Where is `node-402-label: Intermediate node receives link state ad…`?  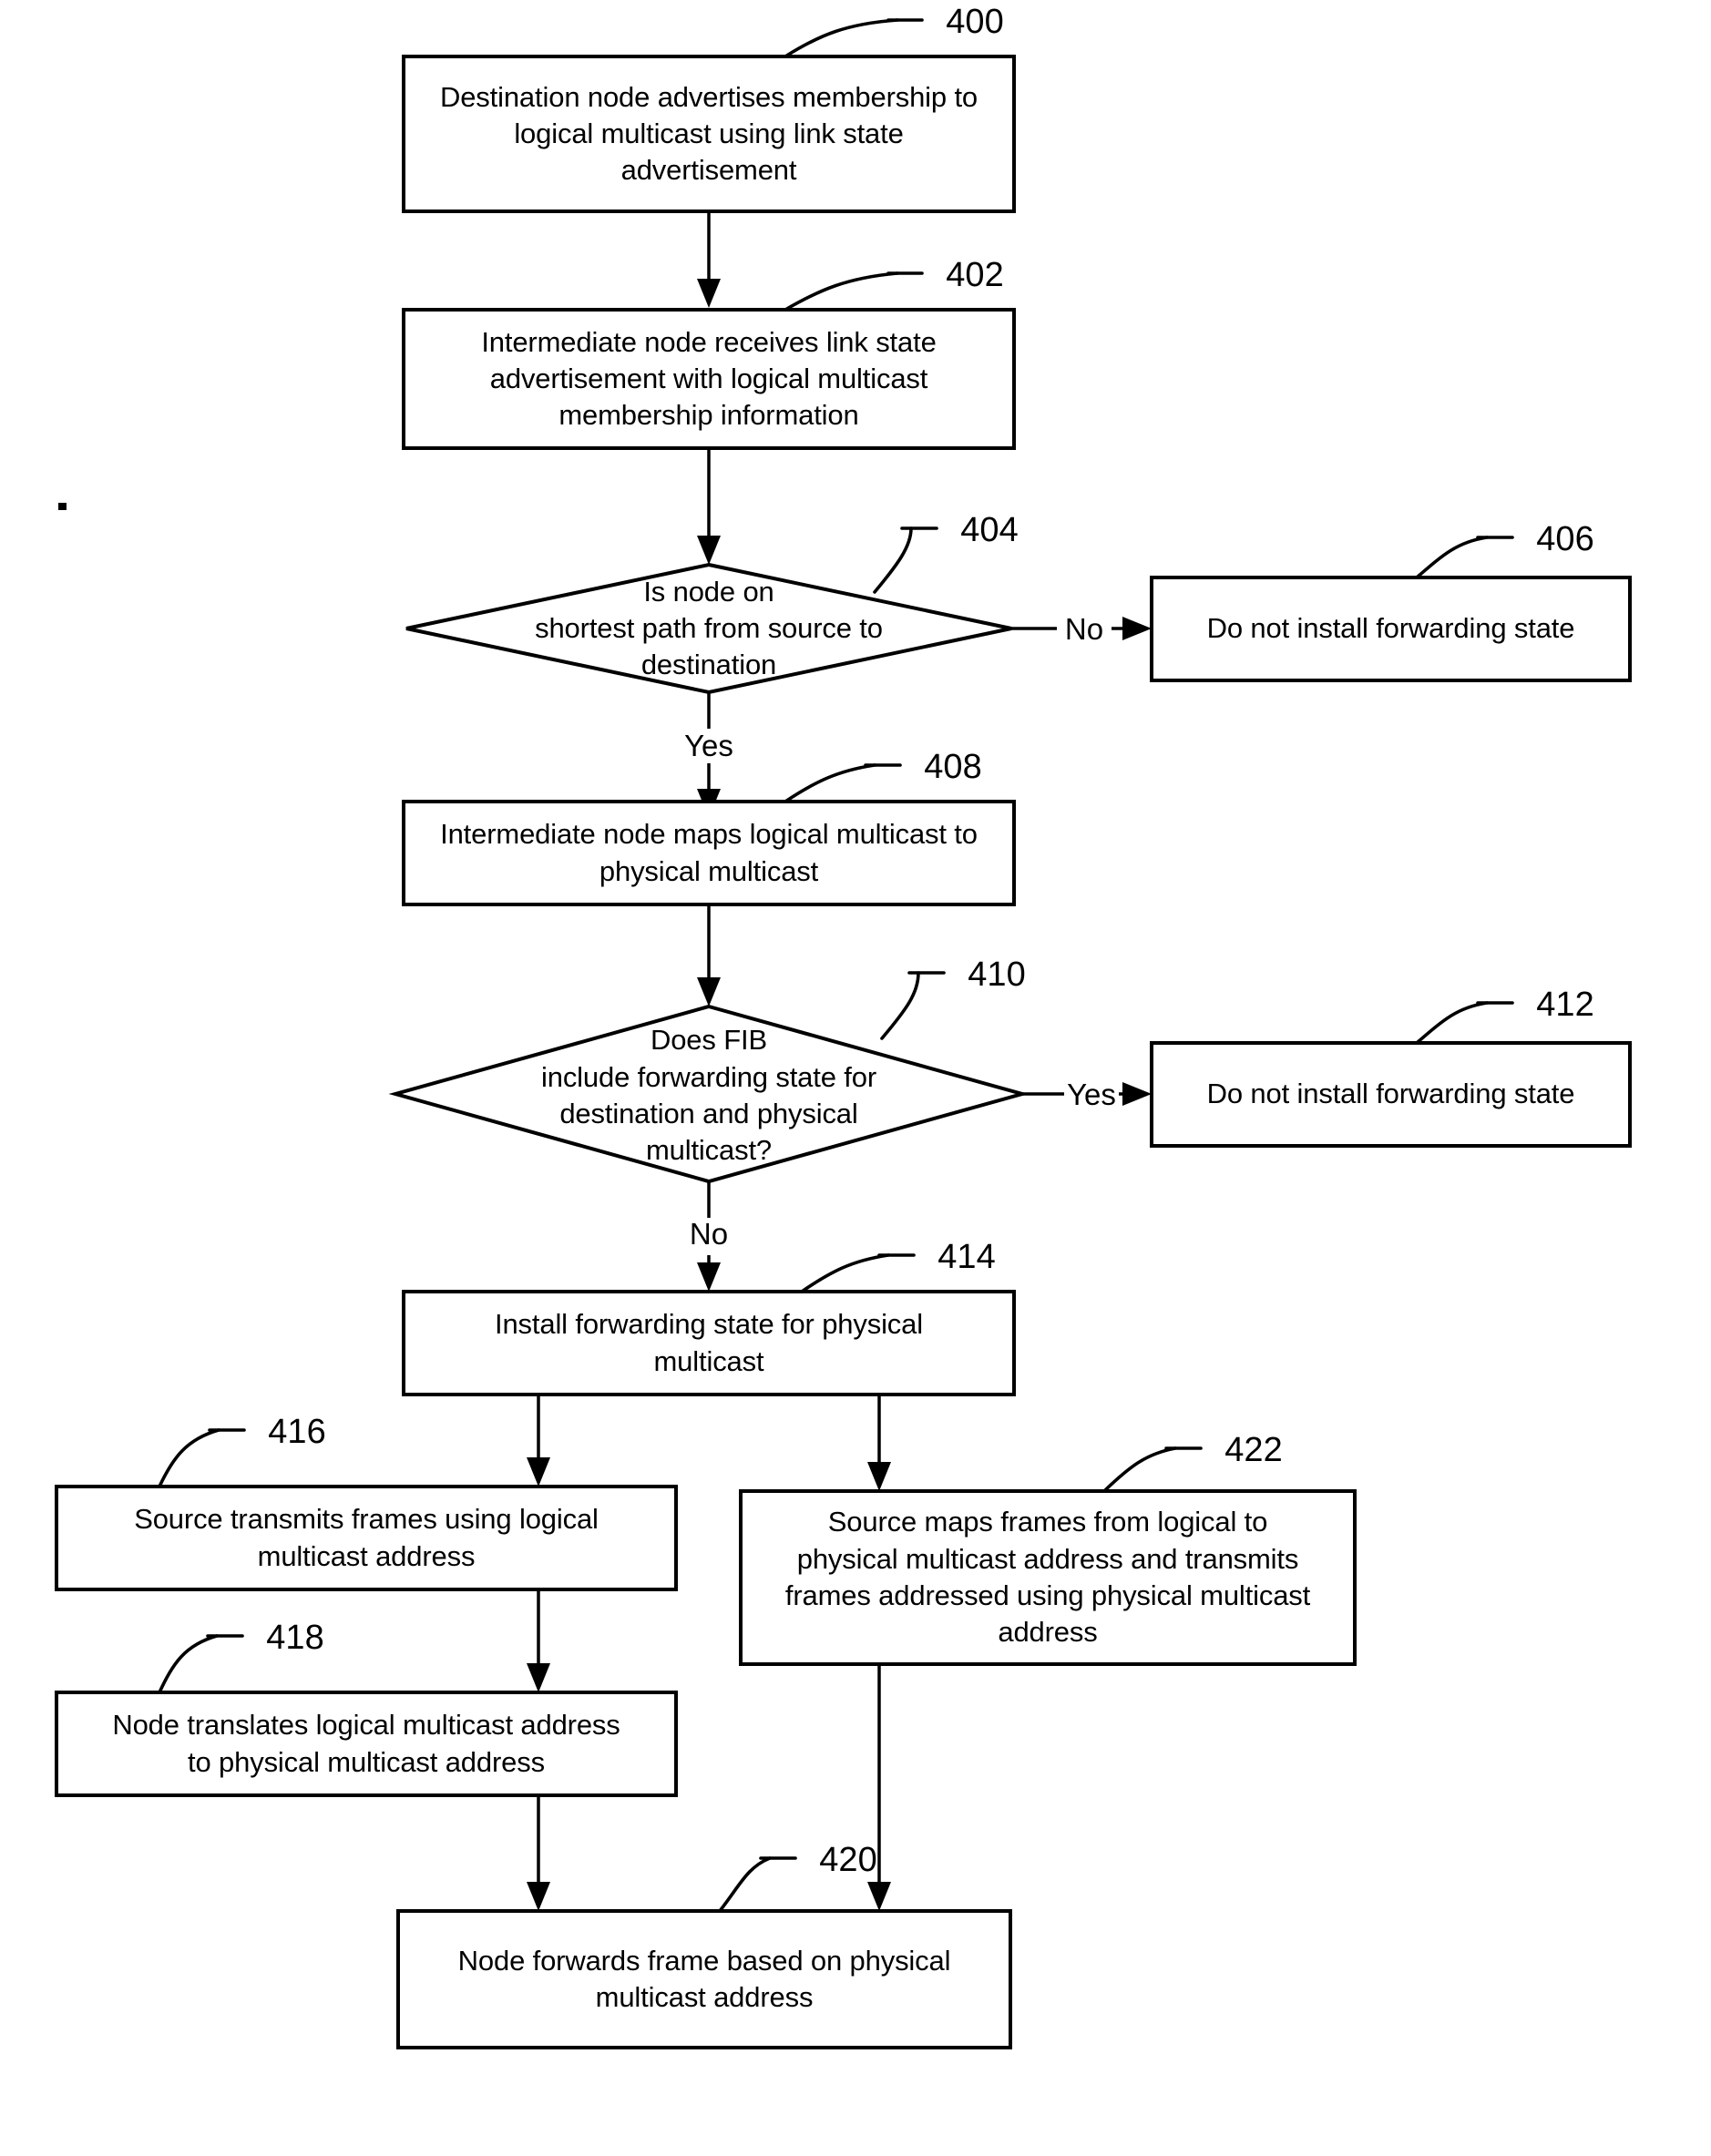 node-402-label: Intermediate node receives link state ad… is located at coordinates (709, 379).